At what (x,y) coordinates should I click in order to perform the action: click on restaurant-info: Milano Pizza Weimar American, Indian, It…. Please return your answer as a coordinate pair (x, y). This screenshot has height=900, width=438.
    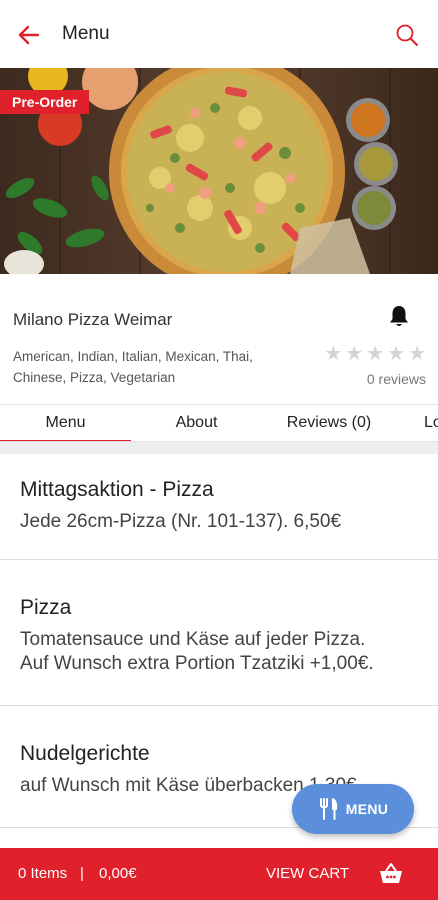
    Looking at the image, I should click on (219, 339).